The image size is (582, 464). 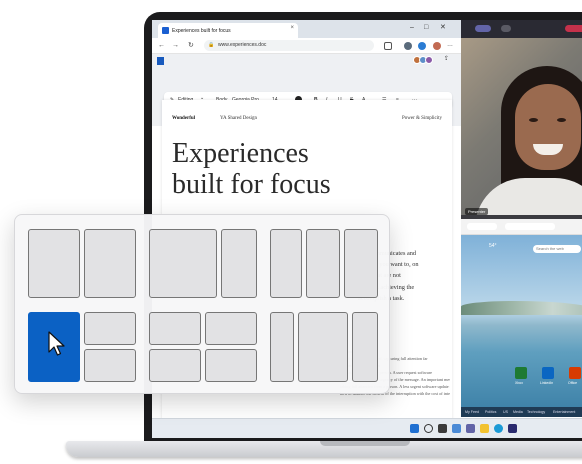 I want to click on tile-label: Xbox, so click(x=519, y=383).